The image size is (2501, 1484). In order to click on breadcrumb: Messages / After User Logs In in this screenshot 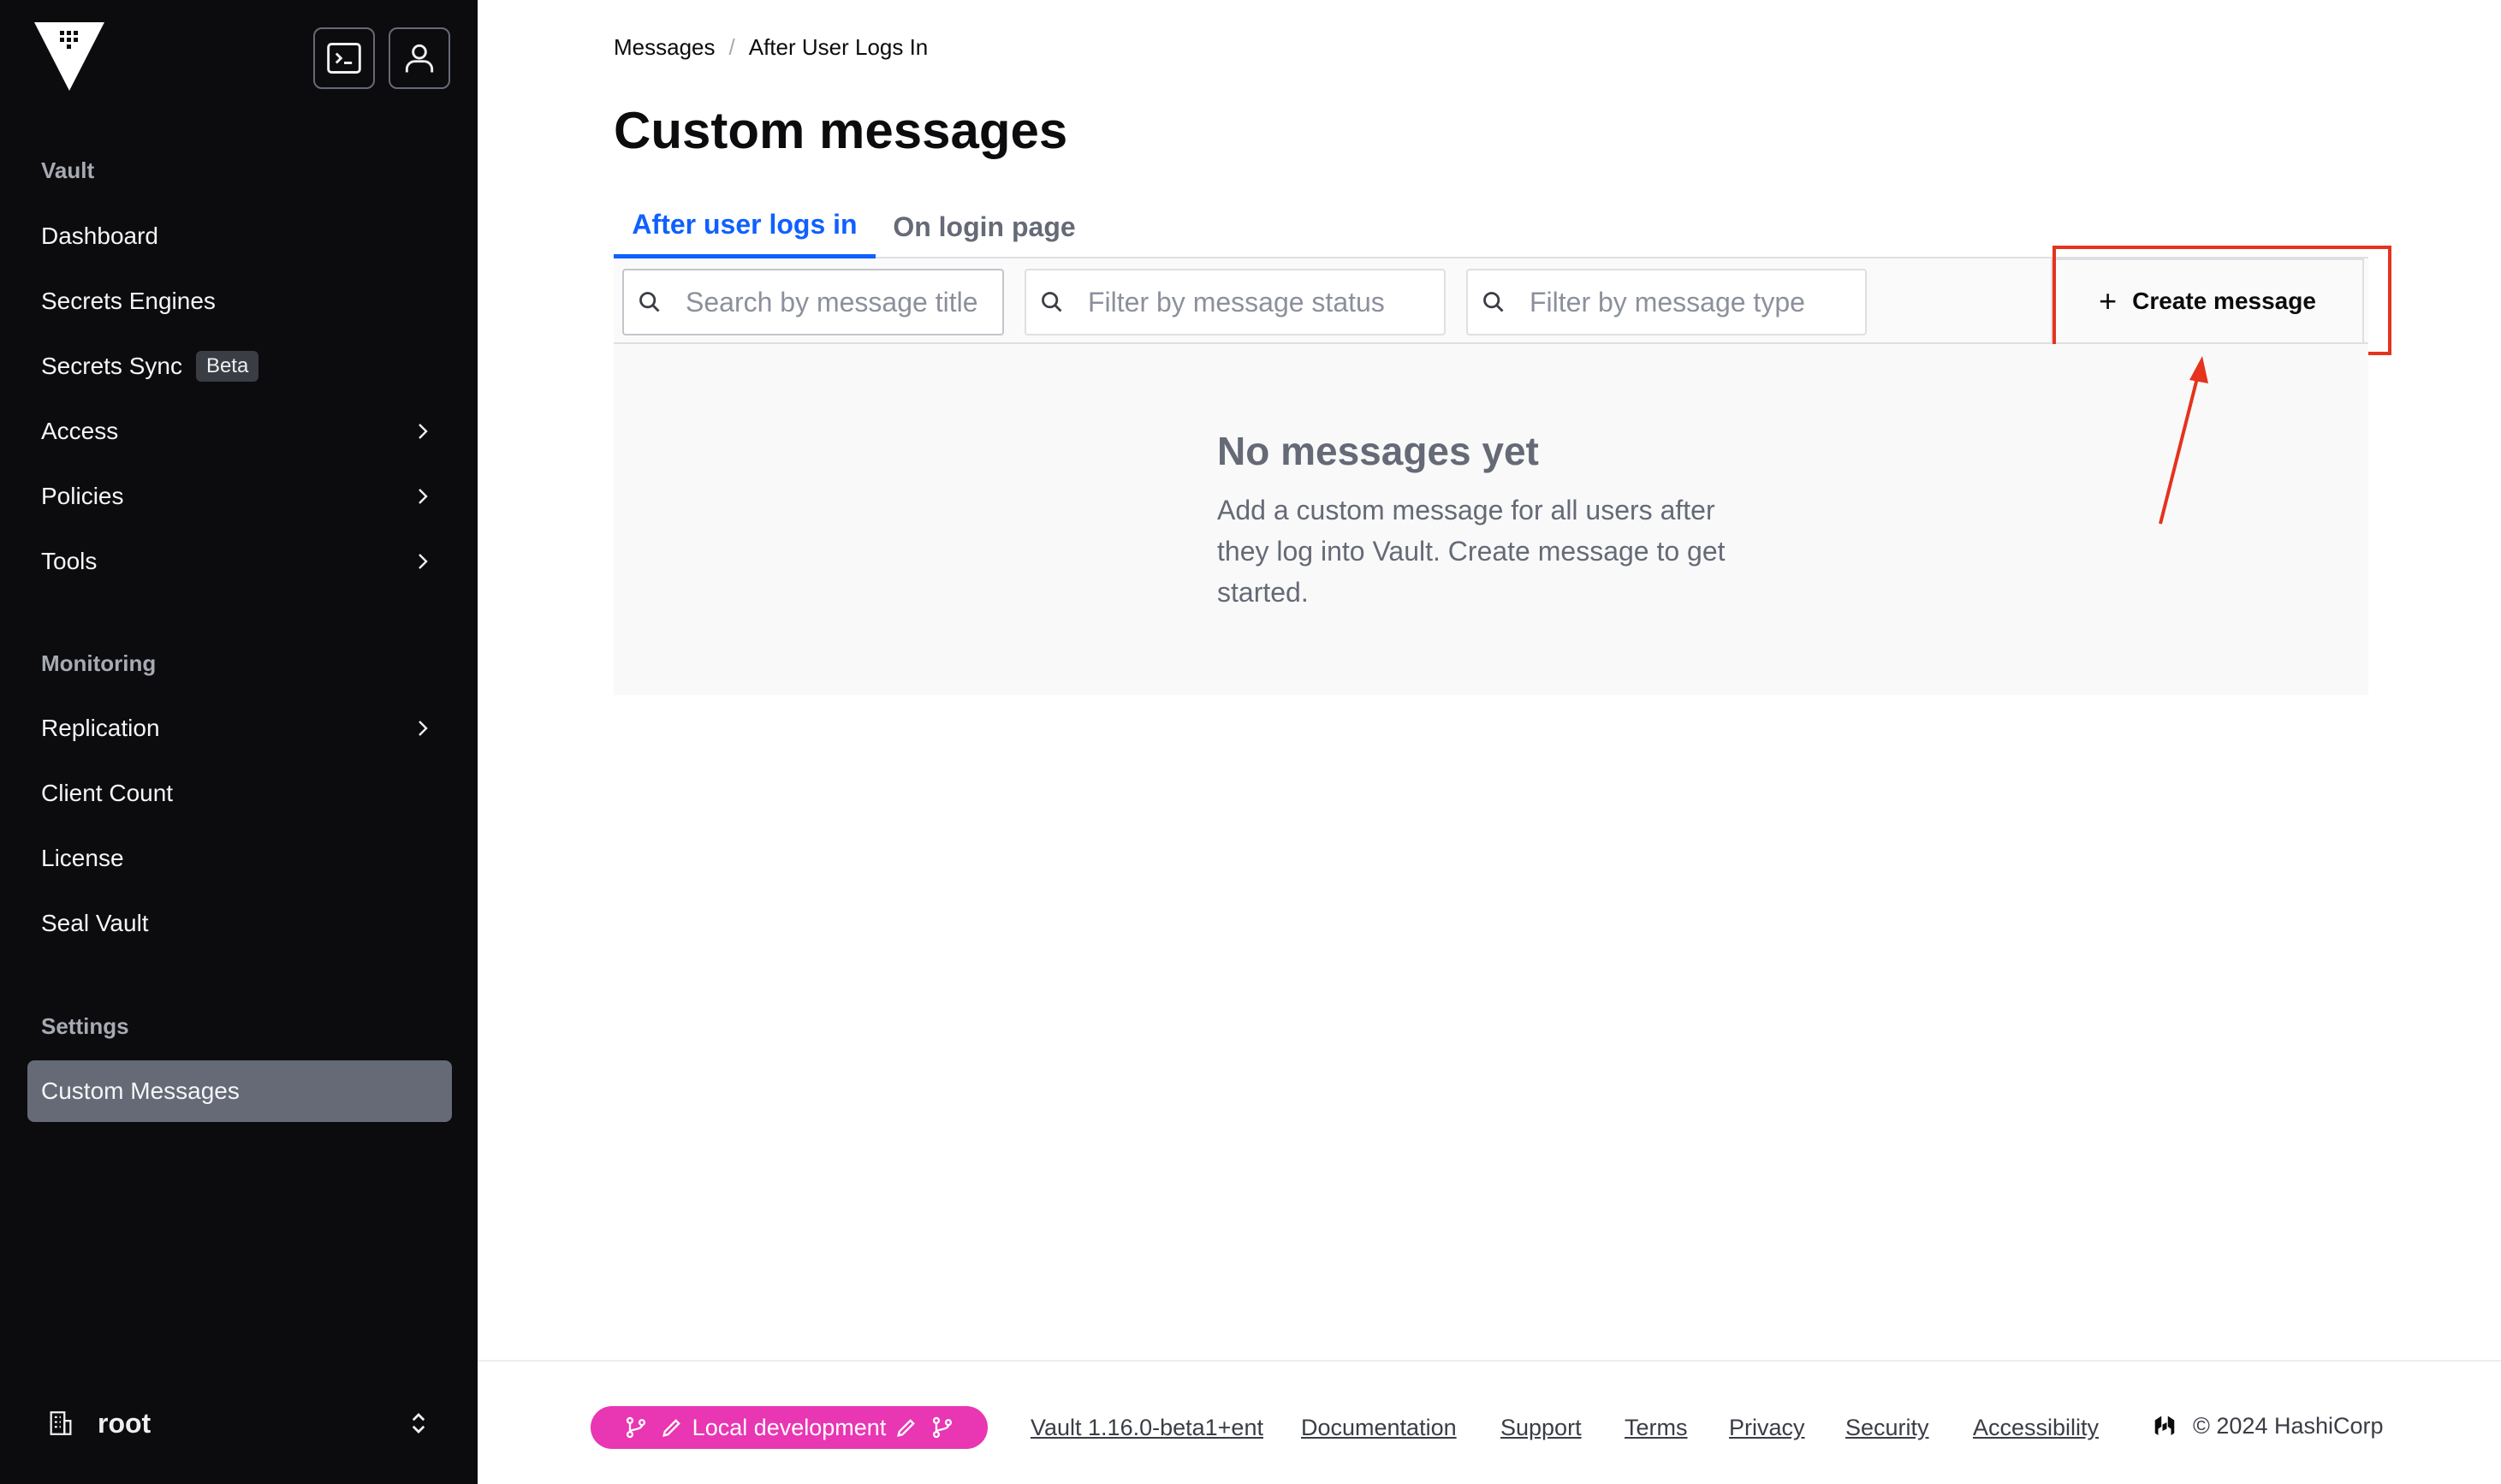, I will do `click(771, 48)`.